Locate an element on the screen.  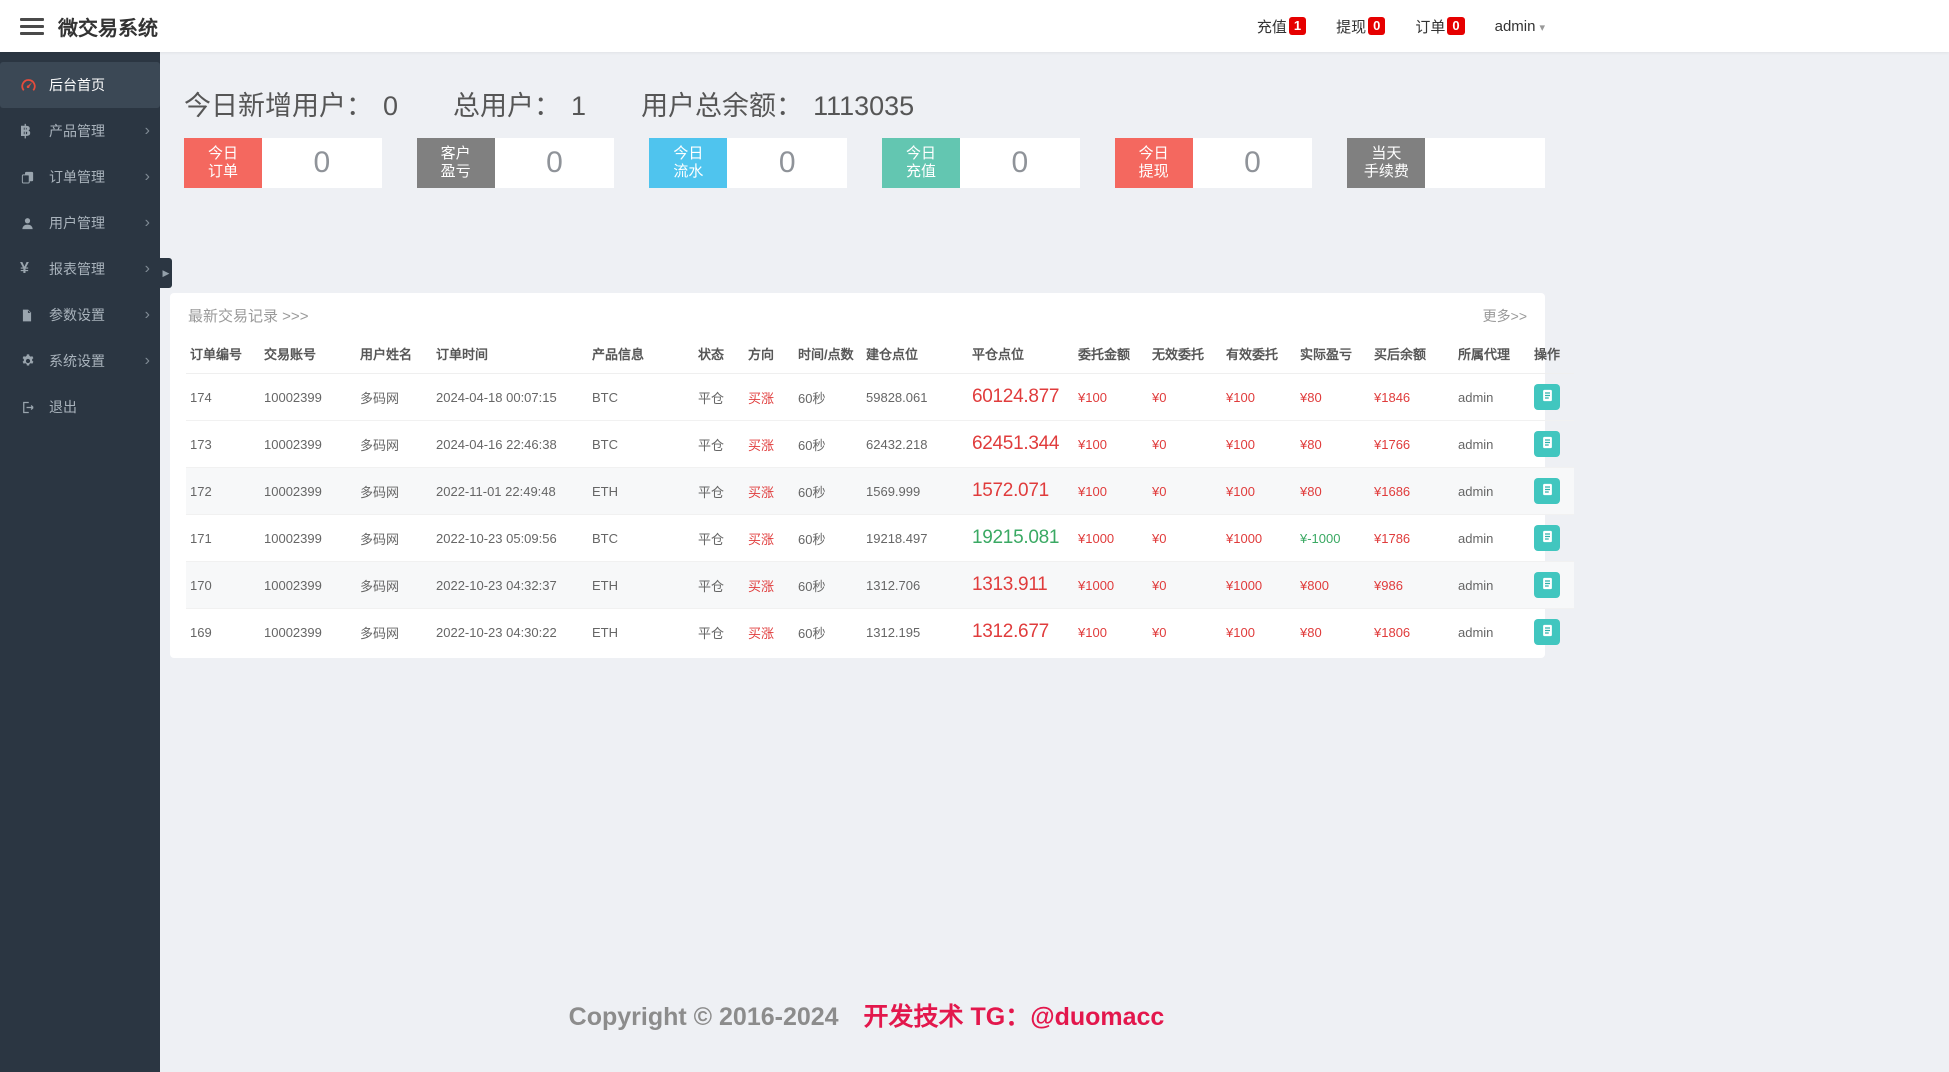
cell-time: 2022-11-01 22:49:48 is located at coordinates (510, 491).